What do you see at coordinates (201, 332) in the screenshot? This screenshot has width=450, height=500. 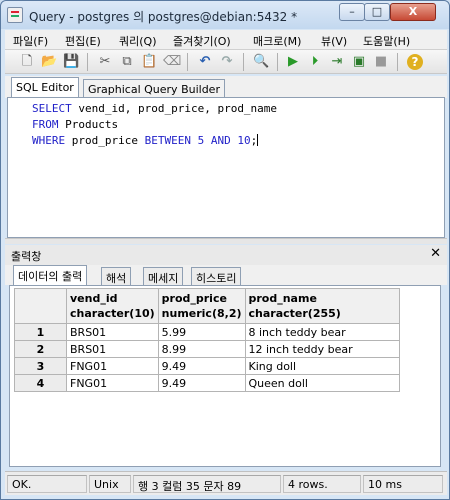 I see `table-cell: 5.99` at bounding box center [201, 332].